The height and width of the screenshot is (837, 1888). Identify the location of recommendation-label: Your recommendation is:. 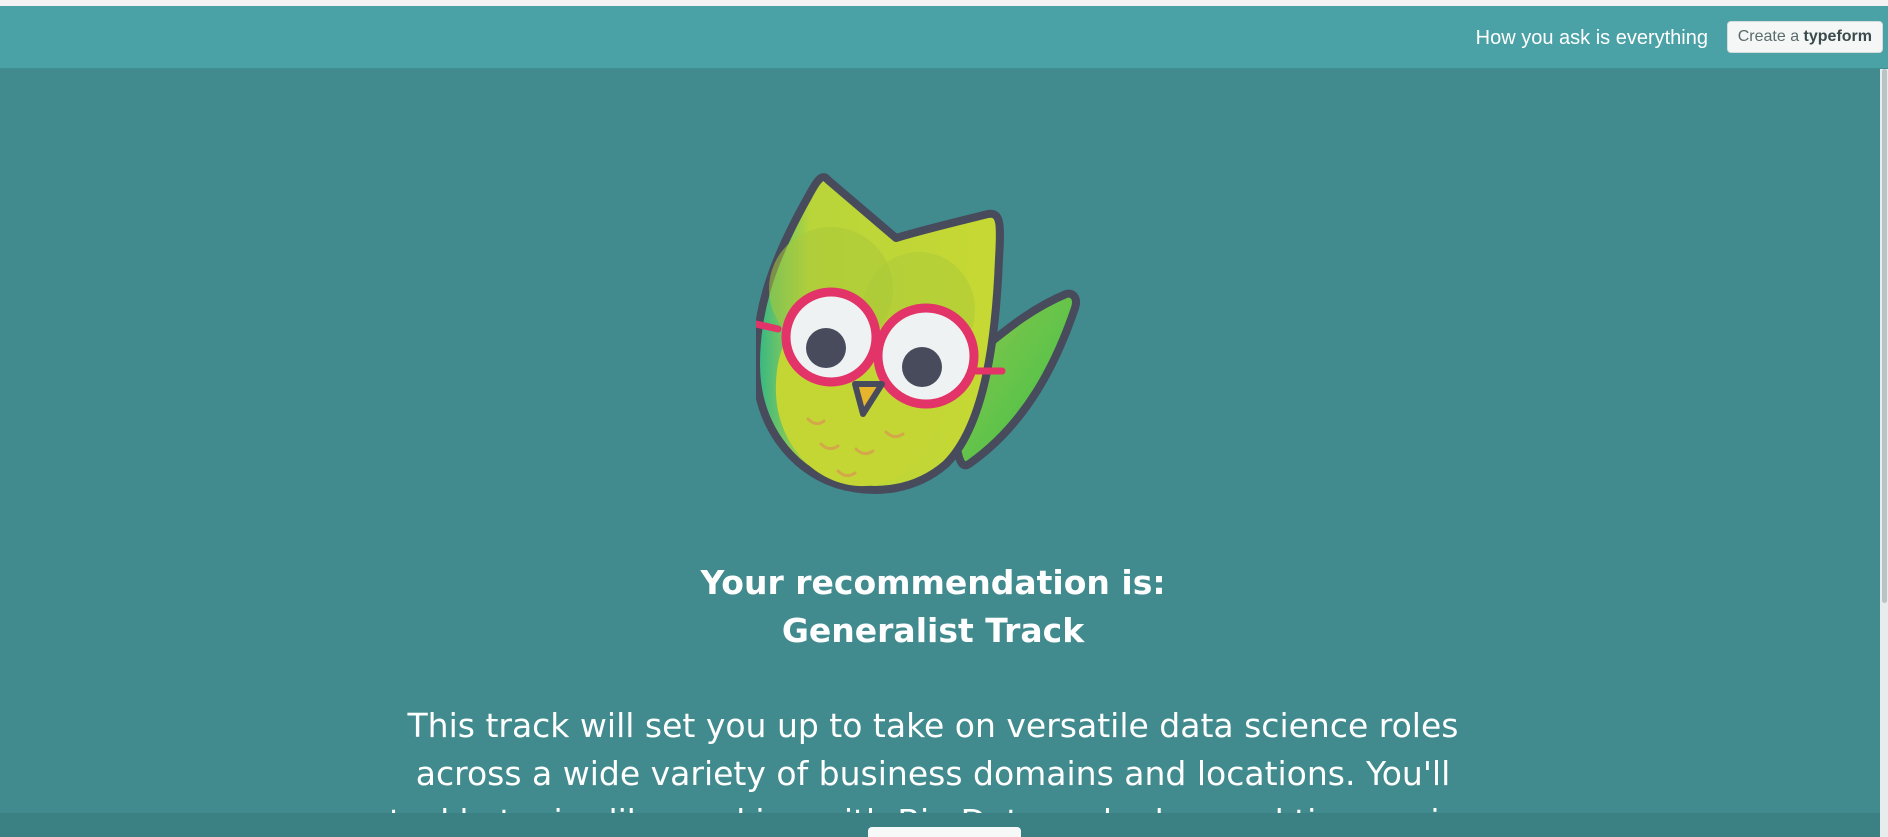
(933, 582).